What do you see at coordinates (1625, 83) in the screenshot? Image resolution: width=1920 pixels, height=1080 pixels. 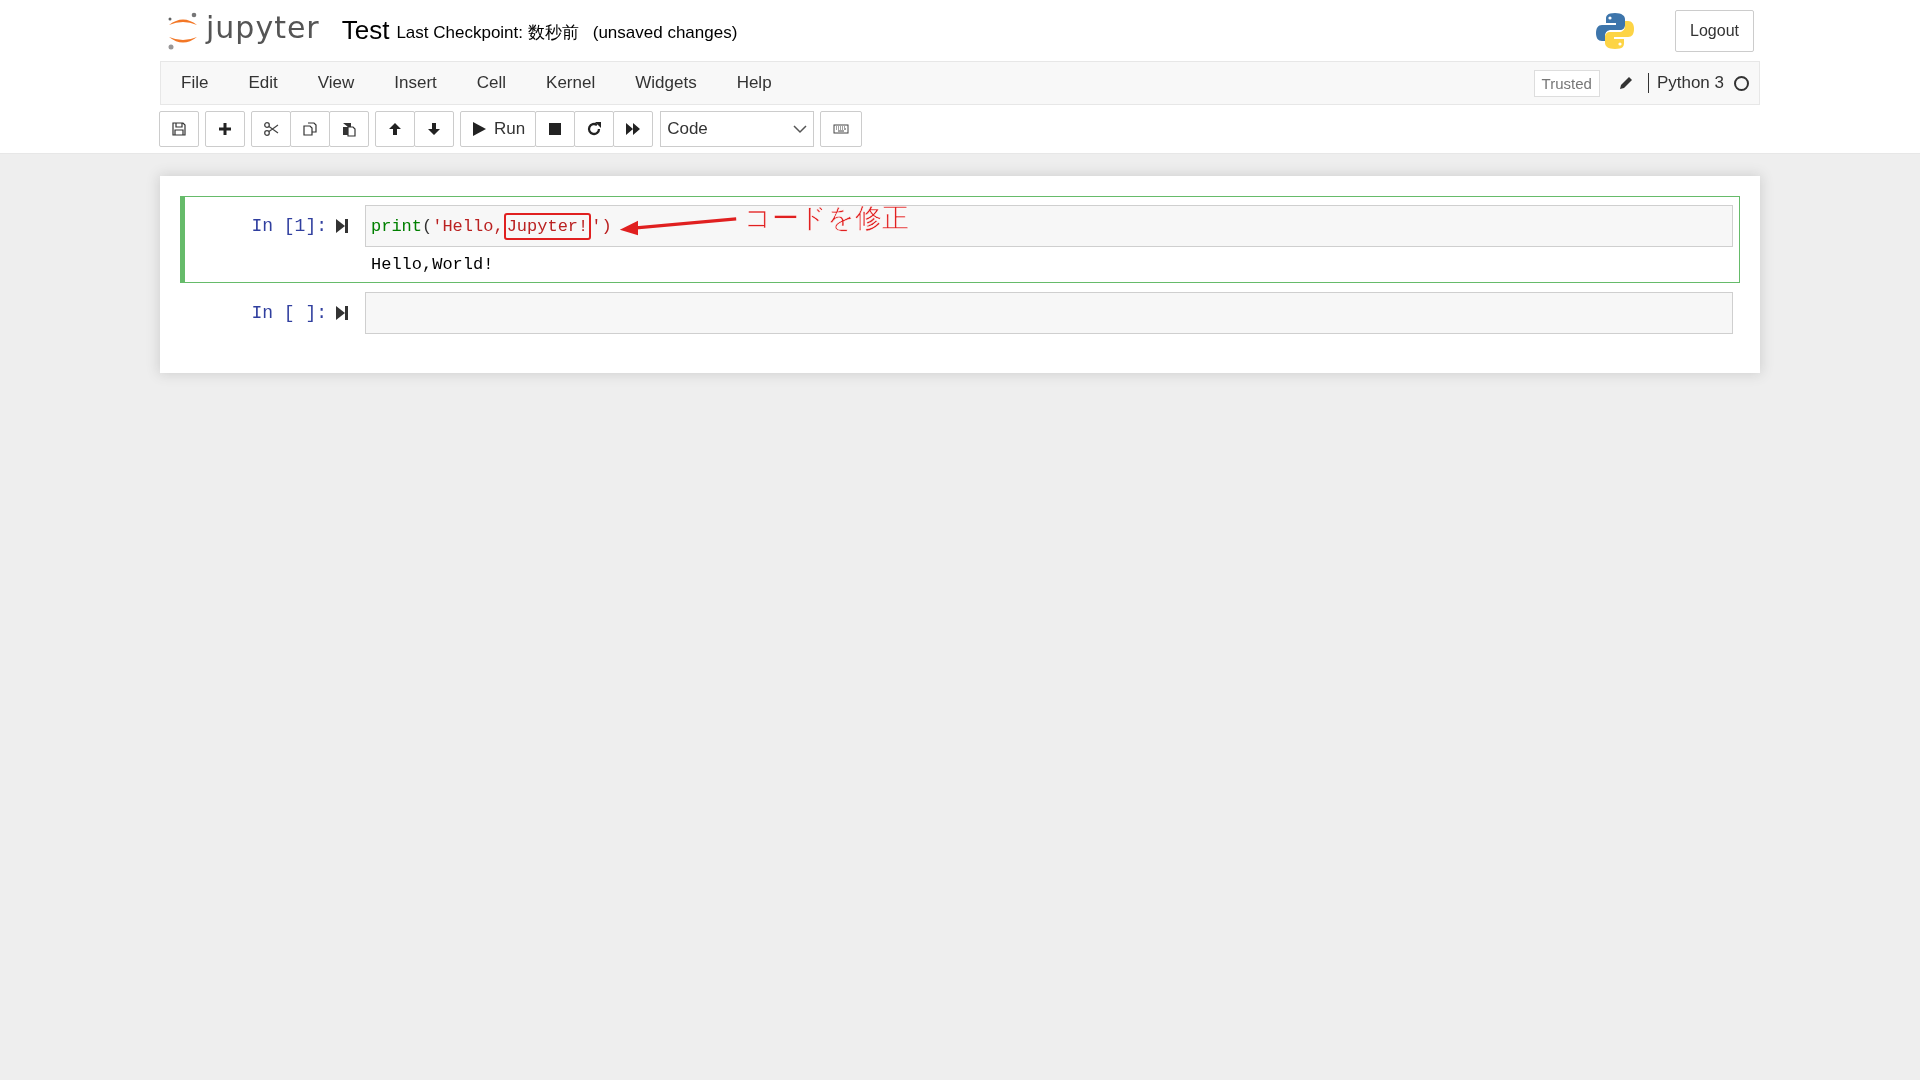 I see `pencil-icon` at bounding box center [1625, 83].